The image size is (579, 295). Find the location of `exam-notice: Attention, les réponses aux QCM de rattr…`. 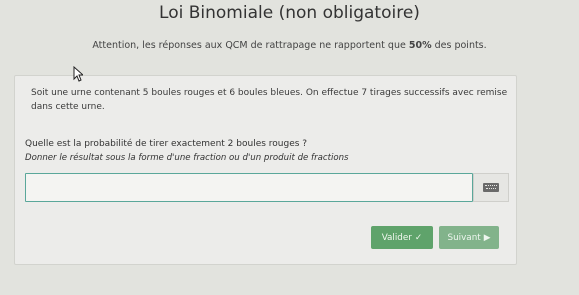

exam-notice: Attention, les réponses aux QCM de rattr… is located at coordinates (289, 45).